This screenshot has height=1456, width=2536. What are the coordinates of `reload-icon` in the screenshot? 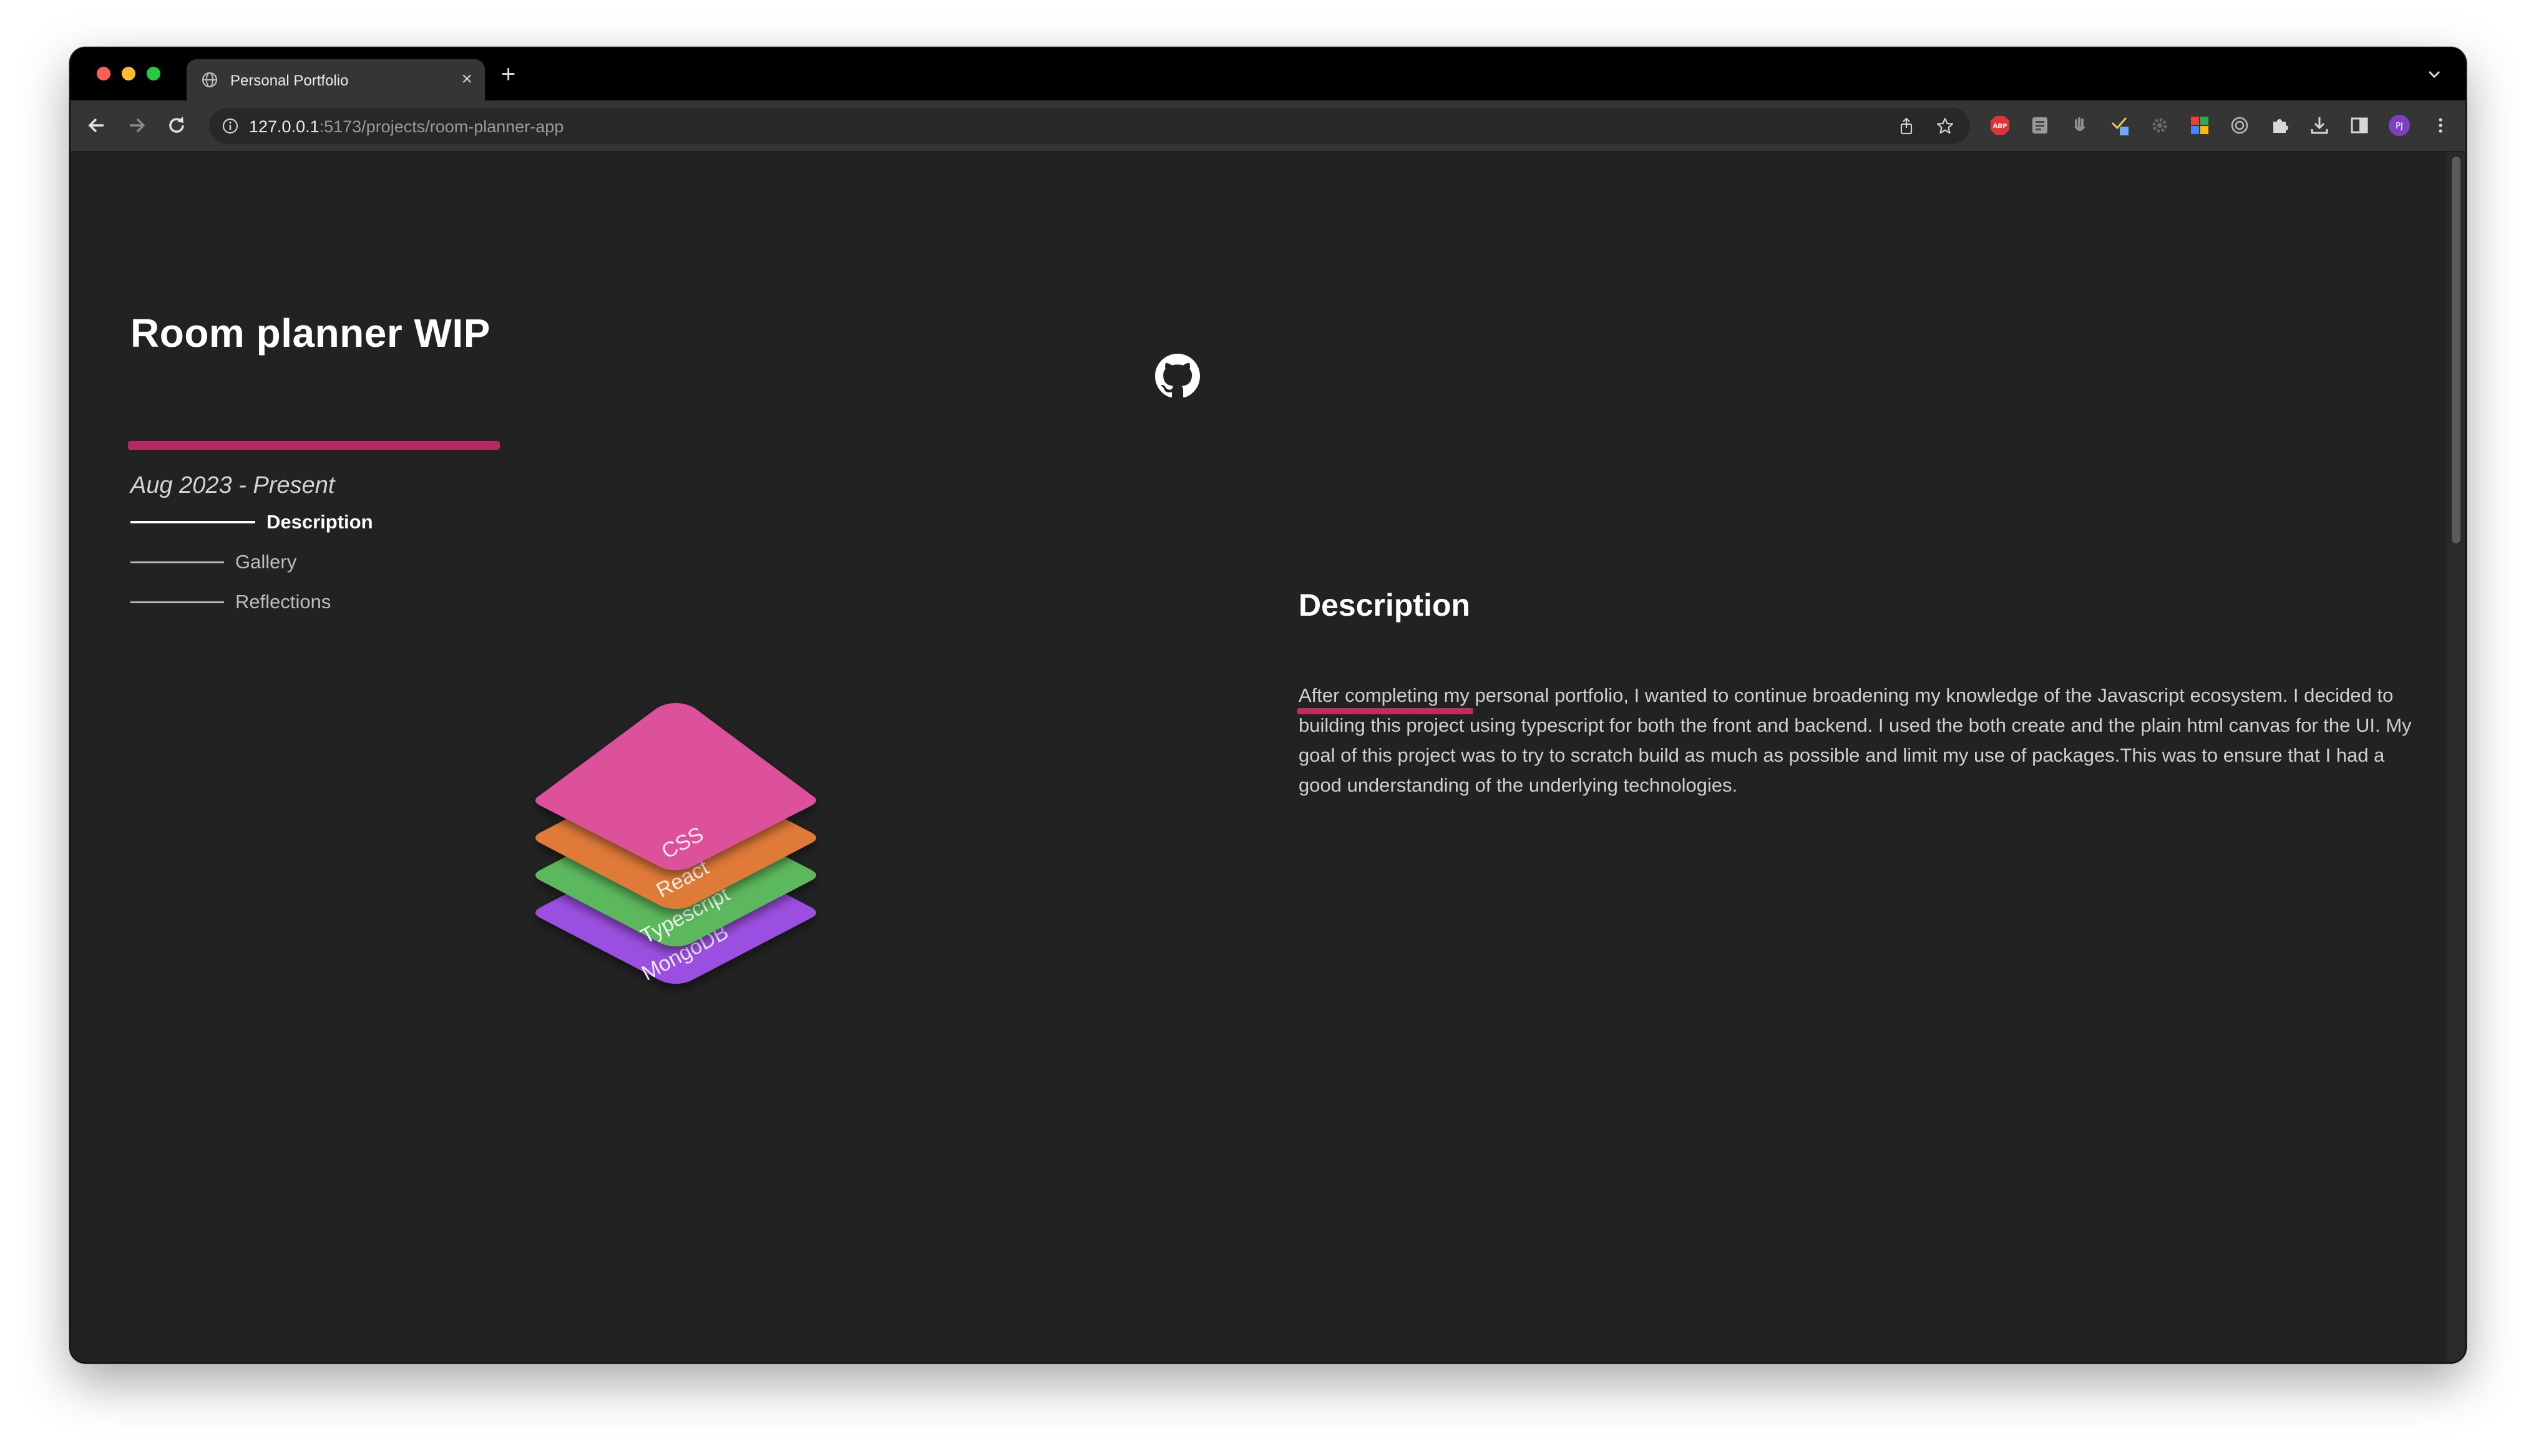 It's located at (177, 126).